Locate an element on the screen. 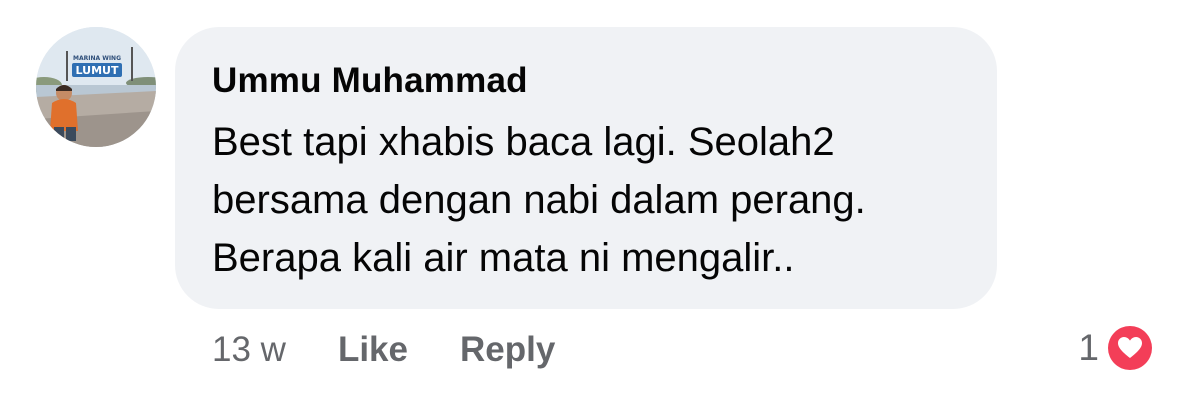 Image resolution: width=1179 pixels, height=416 pixels. reaction-count: 1 is located at coordinates (1088, 347).